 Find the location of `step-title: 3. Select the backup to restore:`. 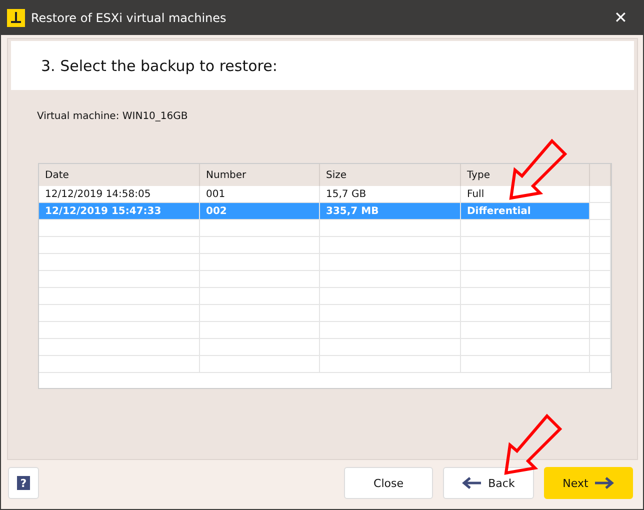

step-title: 3. Select the backup to restore: is located at coordinates (159, 65).